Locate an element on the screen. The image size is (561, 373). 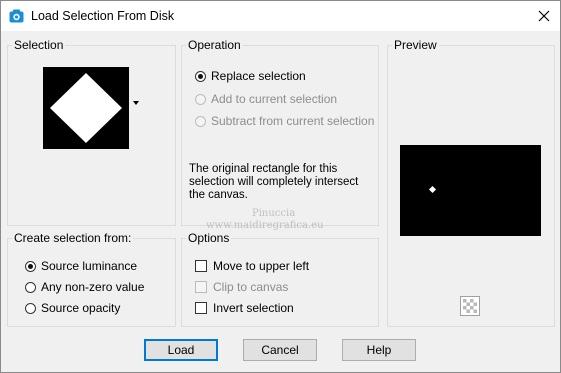
window-title: Load Selection From Disk is located at coordinates (103, 16).